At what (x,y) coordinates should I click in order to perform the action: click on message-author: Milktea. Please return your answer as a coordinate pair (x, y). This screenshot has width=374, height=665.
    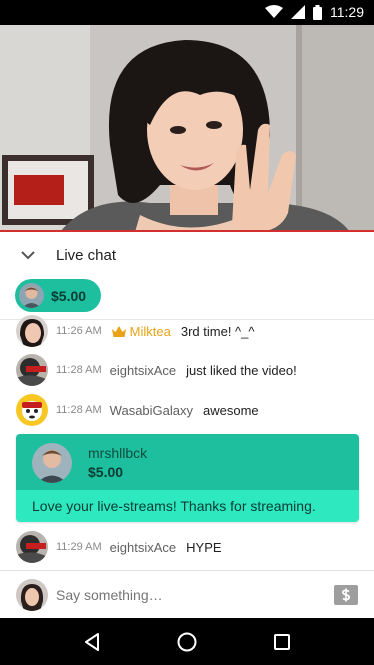
    Looking at the image, I should click on (150, 331).